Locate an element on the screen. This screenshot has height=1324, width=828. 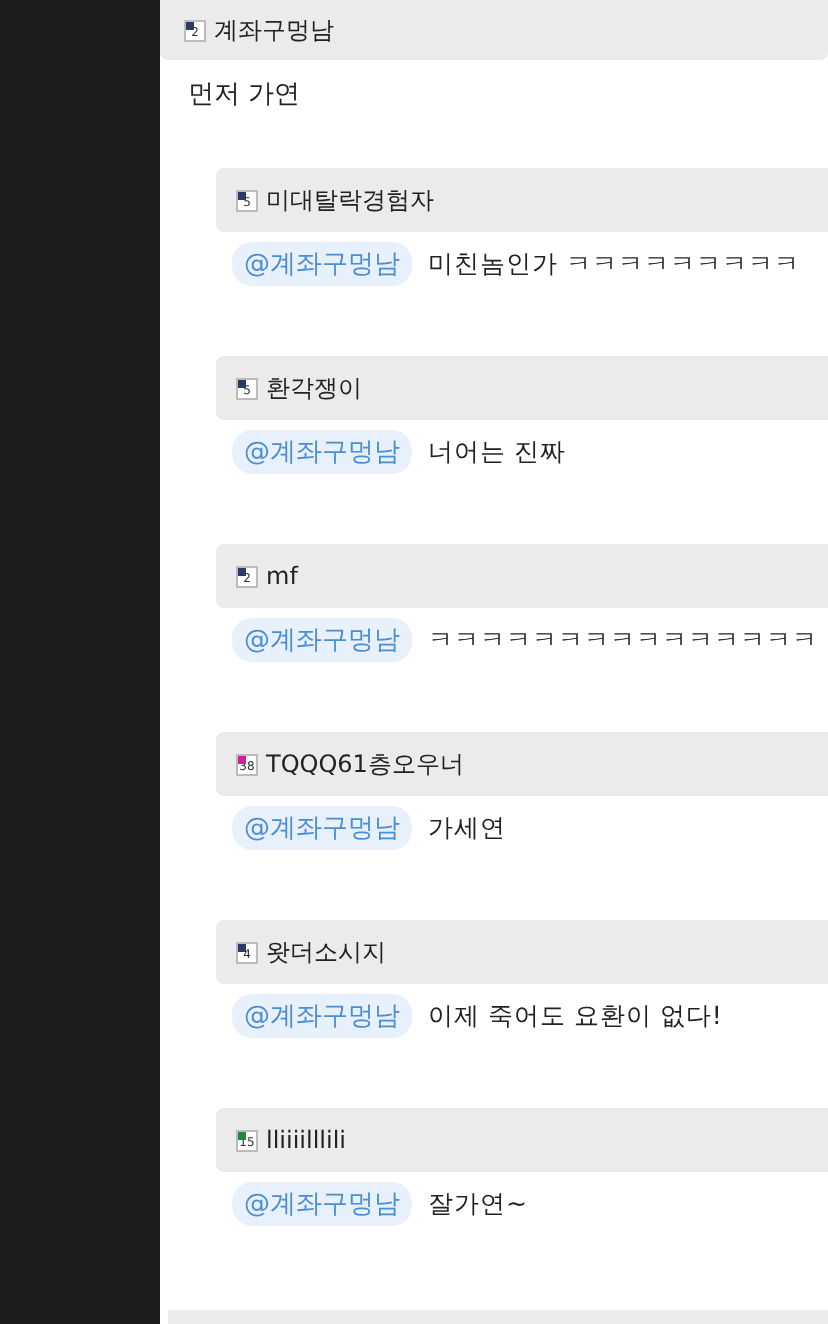
reply-text: 가세연 is located at coordinates (467, 828).